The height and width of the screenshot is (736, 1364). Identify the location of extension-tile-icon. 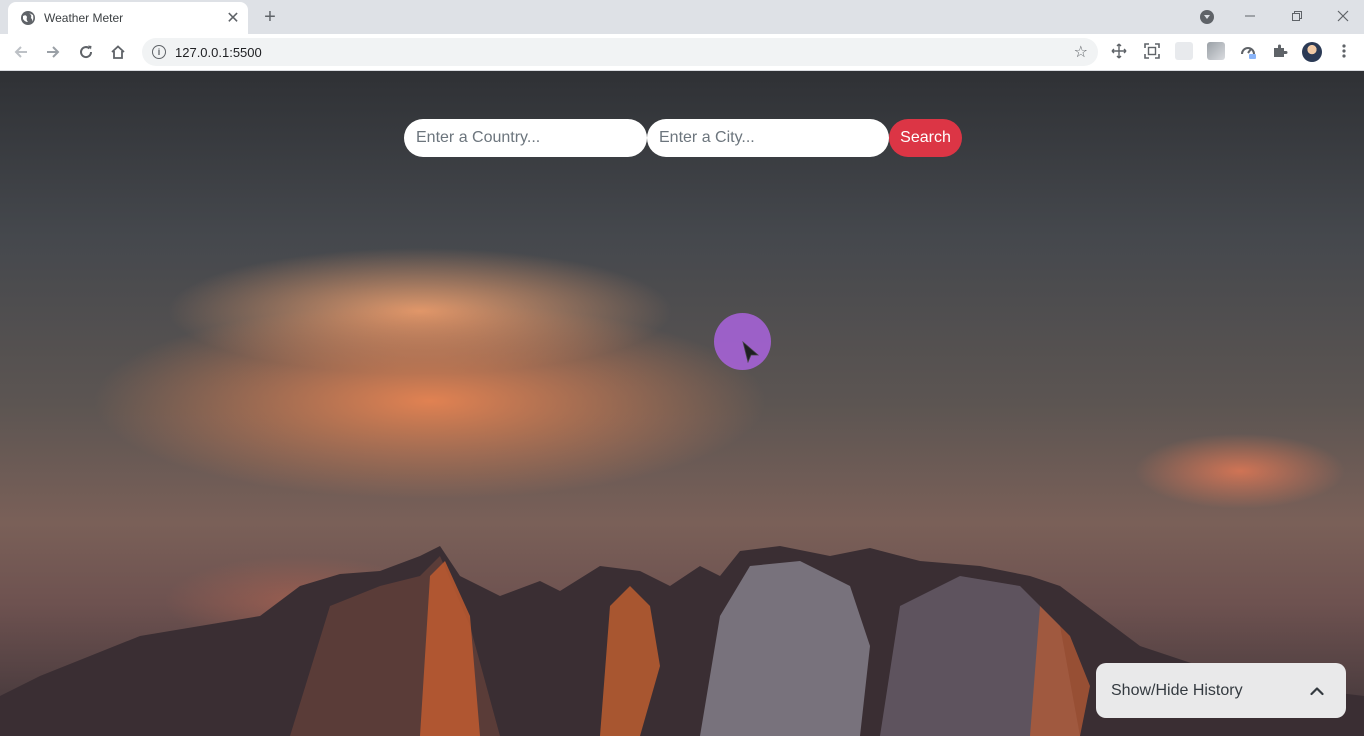
(1184, 51).